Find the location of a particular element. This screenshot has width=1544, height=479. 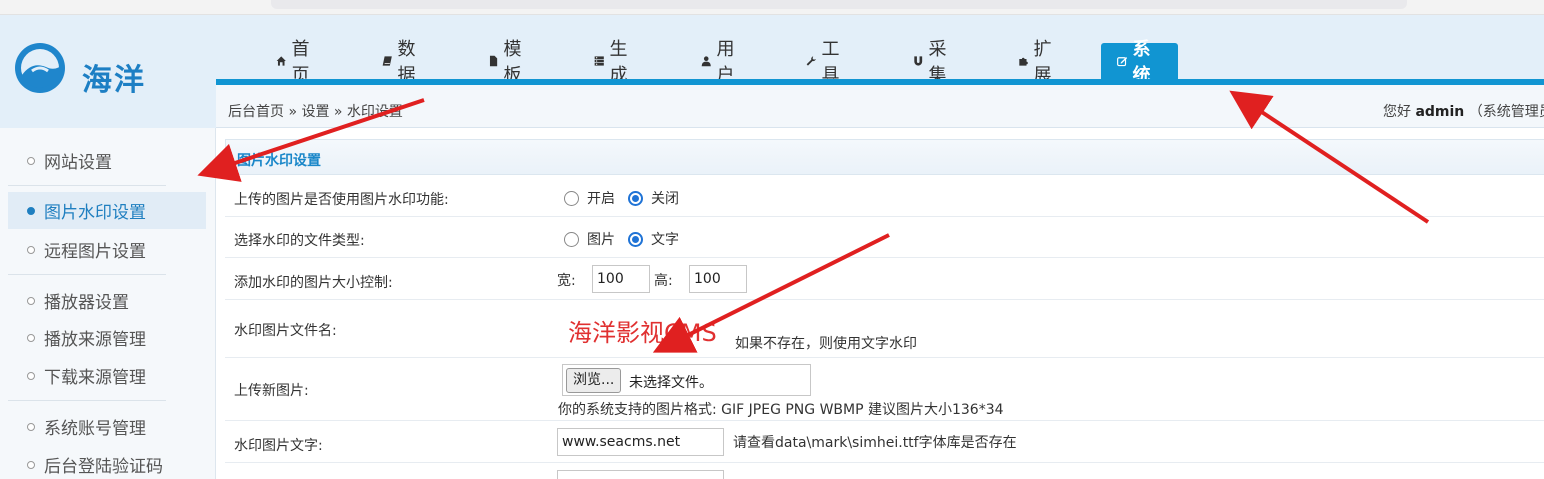

sidebar-item-label: 远程图片设置 is located at coordinates (95, 252).